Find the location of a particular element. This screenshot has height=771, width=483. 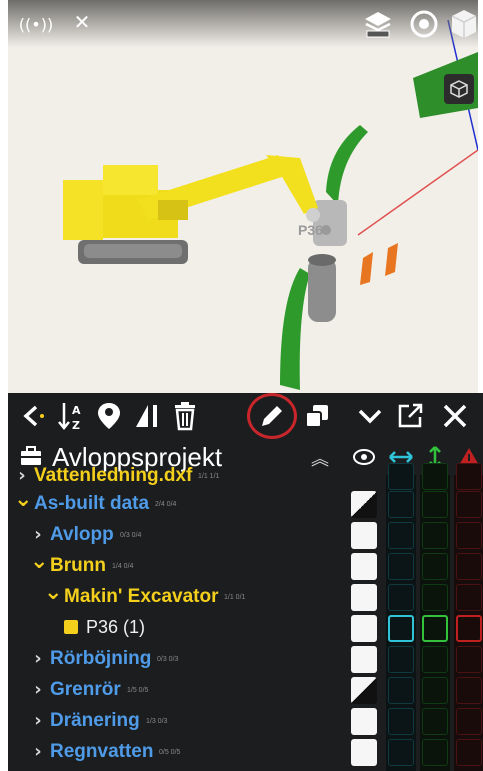

point-badge-icon is located at coordinates (71, 627).